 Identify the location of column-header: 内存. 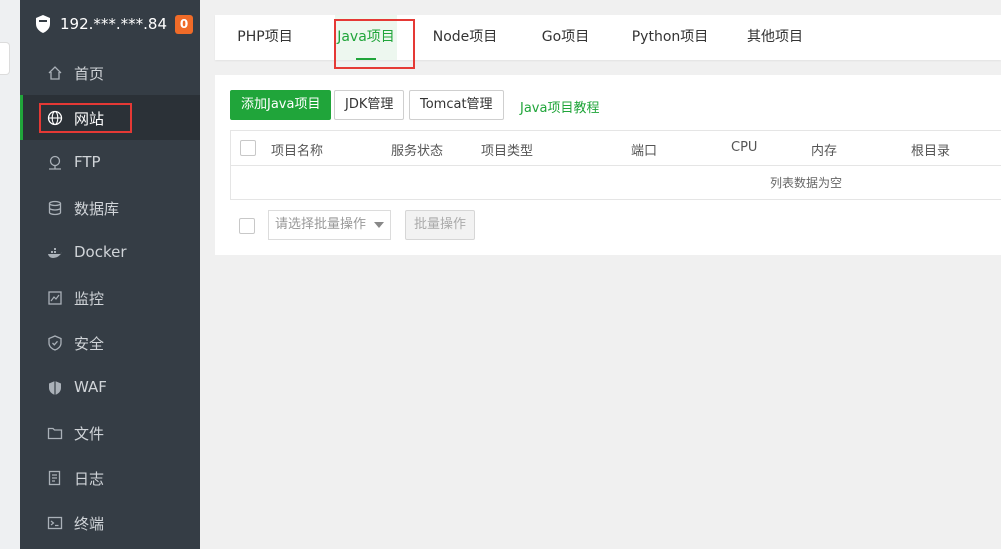
(824, 149).